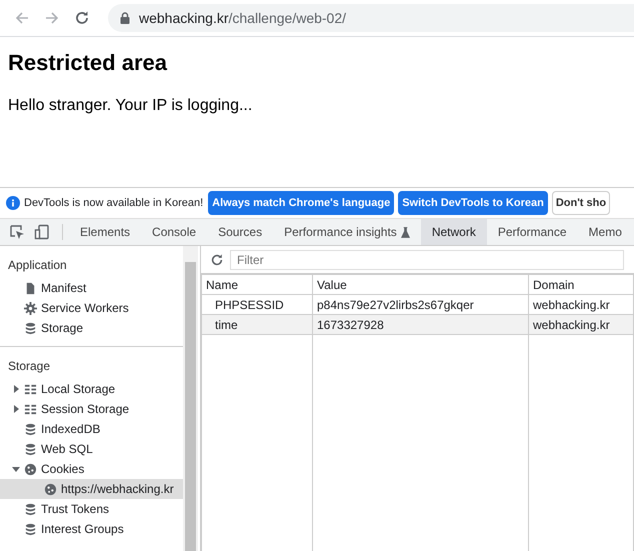 The height and width of the screenshot is (551, 634). I want to click on table-cell: 1673327928, so click(420, 324).